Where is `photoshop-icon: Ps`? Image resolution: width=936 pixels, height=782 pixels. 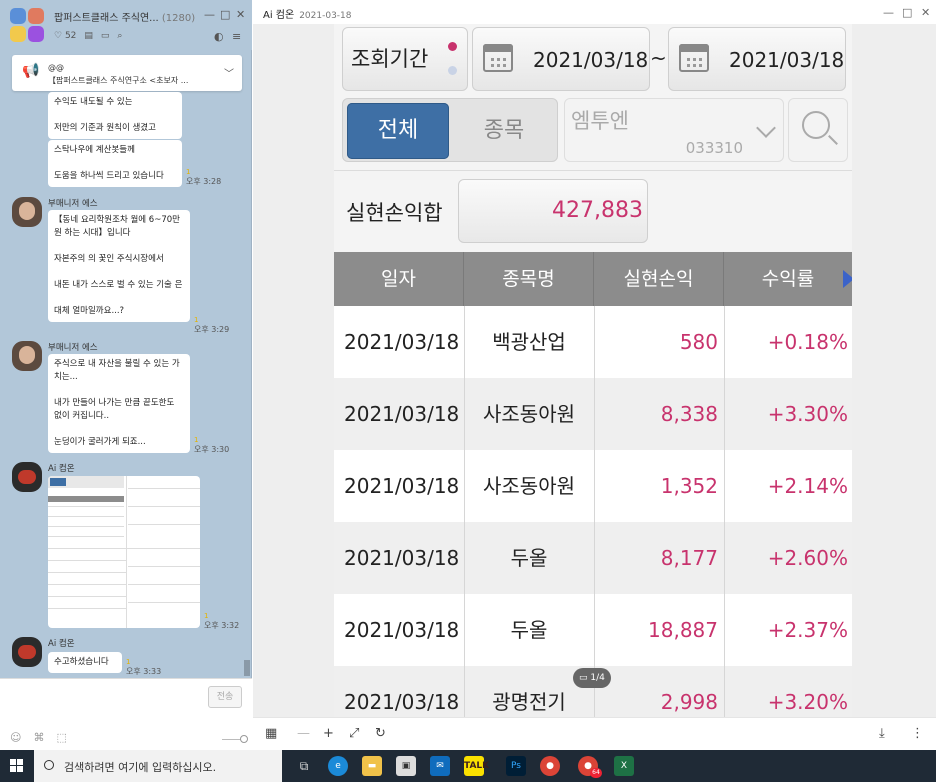 photoshop-icon: Ps is located at coordinates (516, 766).